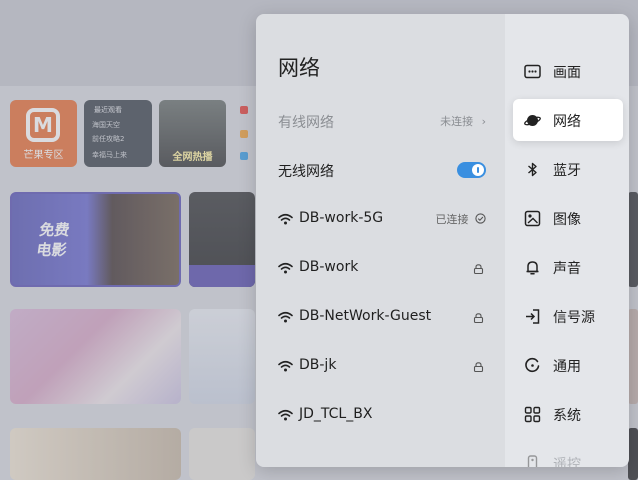  I want to click on page-title: 网络, so click(299, 68).